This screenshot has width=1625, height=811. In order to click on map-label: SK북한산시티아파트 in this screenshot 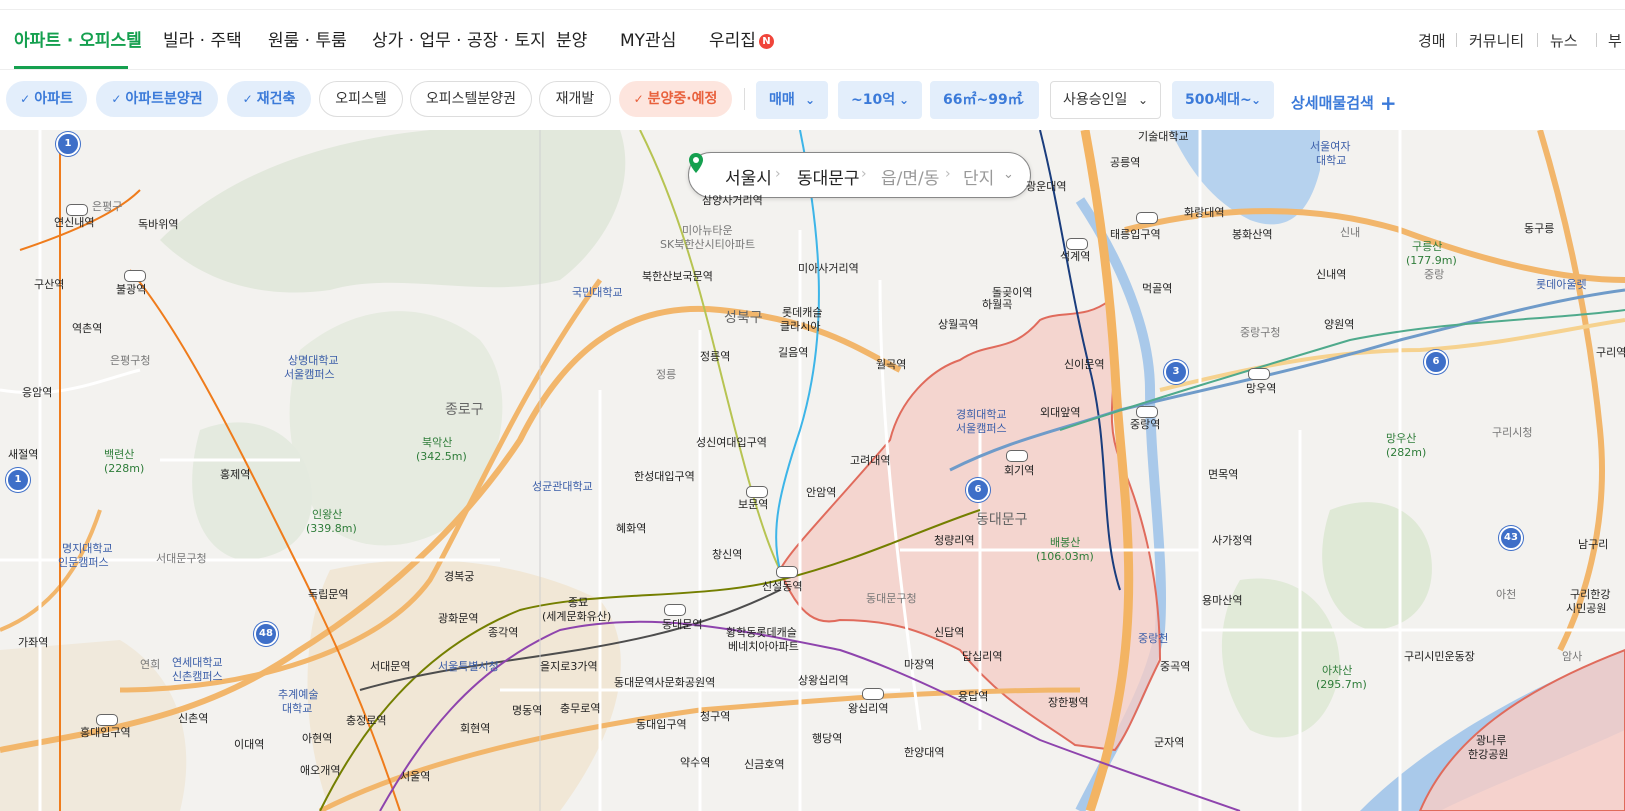, I will do `click(708, 244)`.